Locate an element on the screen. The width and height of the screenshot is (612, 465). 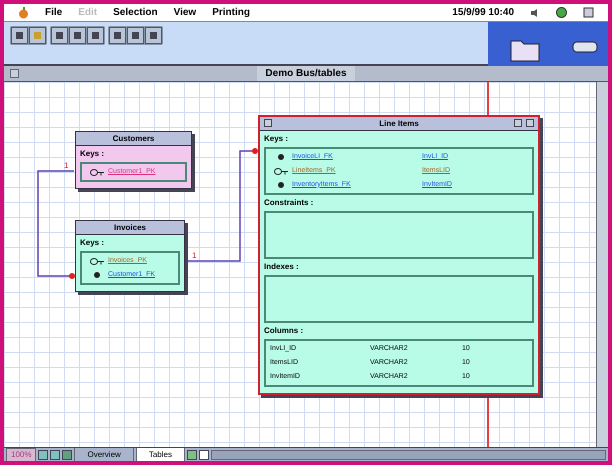
menu-item: File is located at coordinates (53, 12).